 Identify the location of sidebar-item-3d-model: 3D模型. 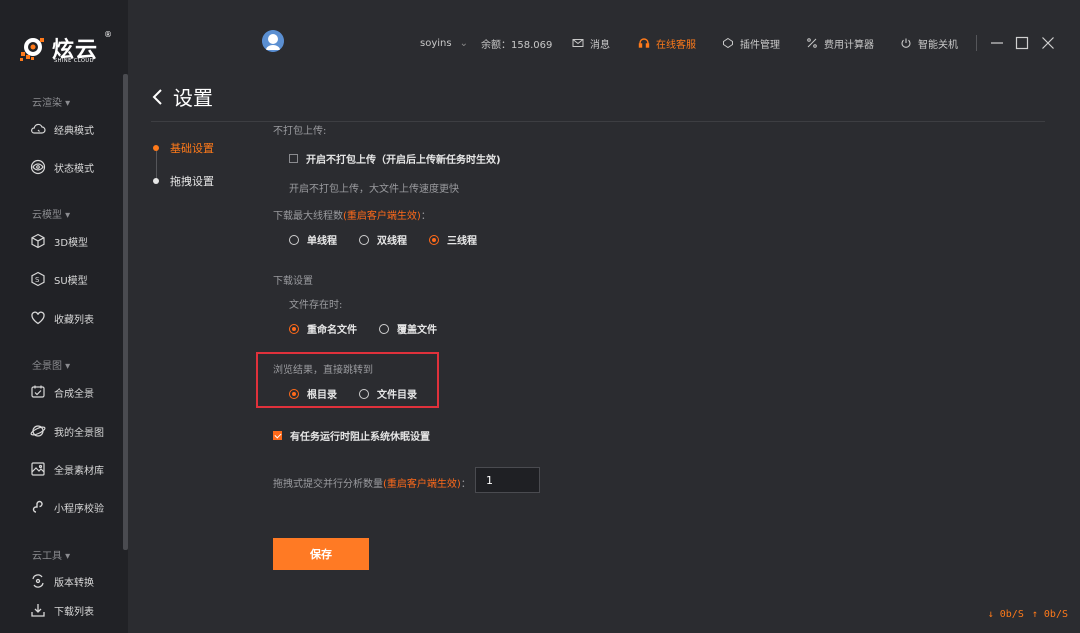
(59, 241).